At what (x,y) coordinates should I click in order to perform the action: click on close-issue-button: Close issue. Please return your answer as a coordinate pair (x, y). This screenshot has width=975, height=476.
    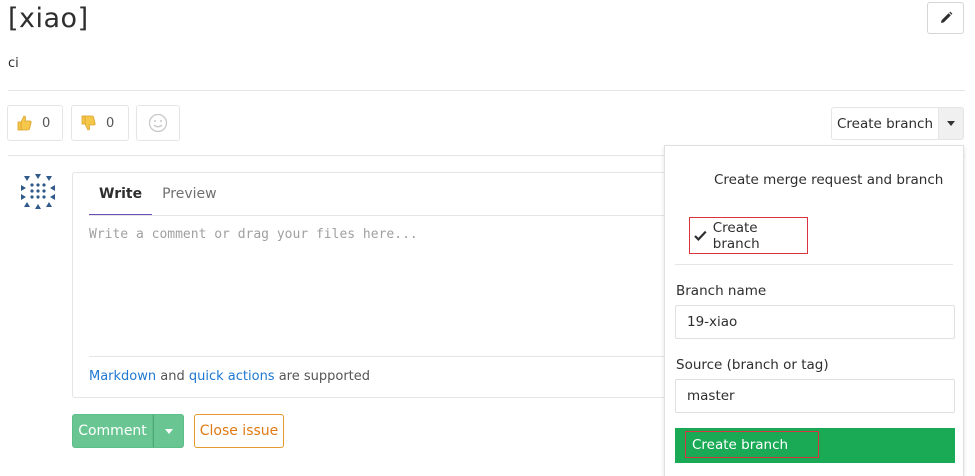
    Looking at the image, I should click on (239, 431).